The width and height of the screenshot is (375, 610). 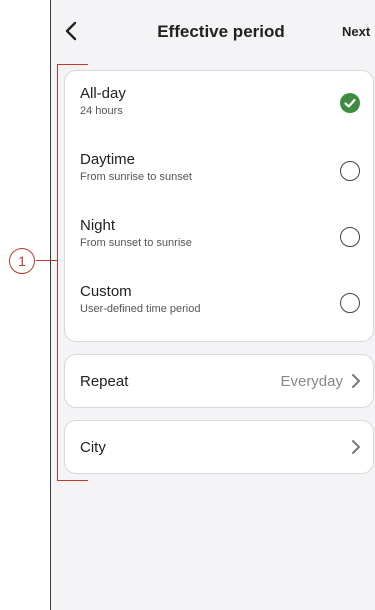 I want to click on option-subtitle: User-defined time period, so click(x=140, y=309).